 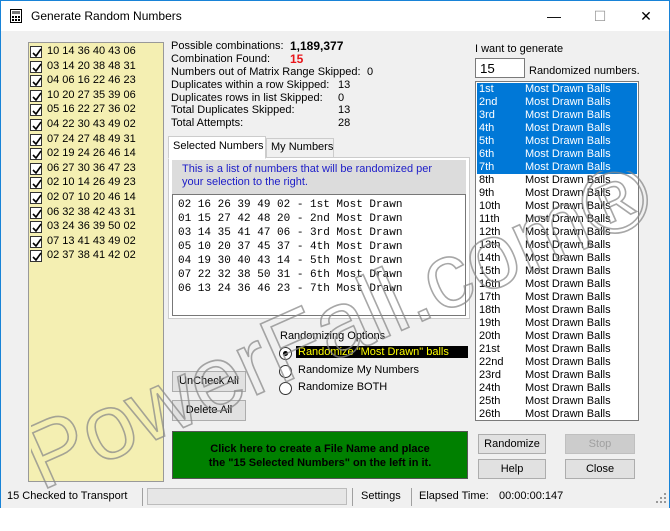 What do you see at coordinates (91, 211) in the screenshot?
I see `ticket-label: 06 32 38 42 43 31` at bounding box center [91, 211].